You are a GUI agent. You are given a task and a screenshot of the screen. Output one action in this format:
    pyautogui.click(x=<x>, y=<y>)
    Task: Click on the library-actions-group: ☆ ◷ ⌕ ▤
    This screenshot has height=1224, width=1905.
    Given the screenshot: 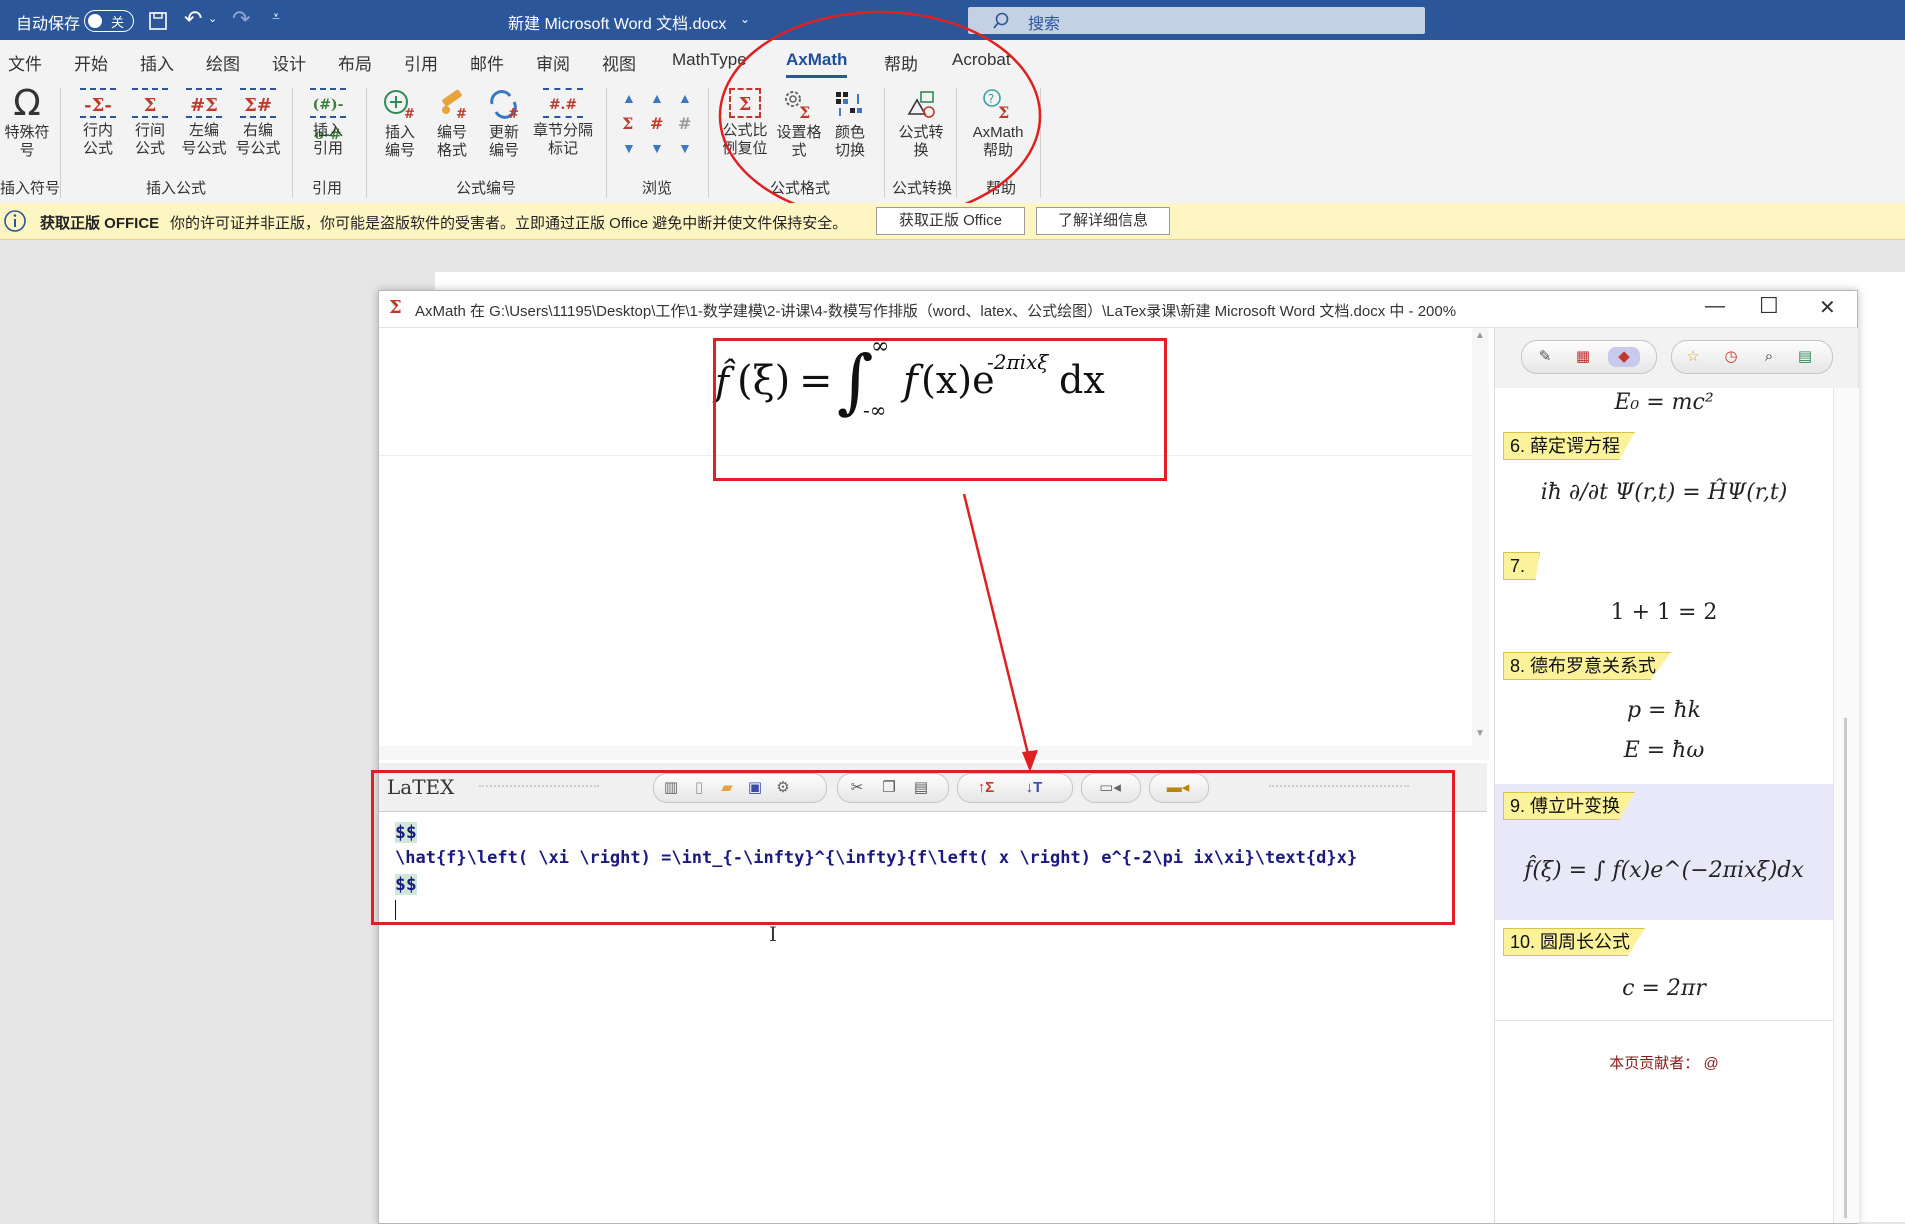 What is the action you would take?
    pyautogui.click(x=1752, y=357)
    